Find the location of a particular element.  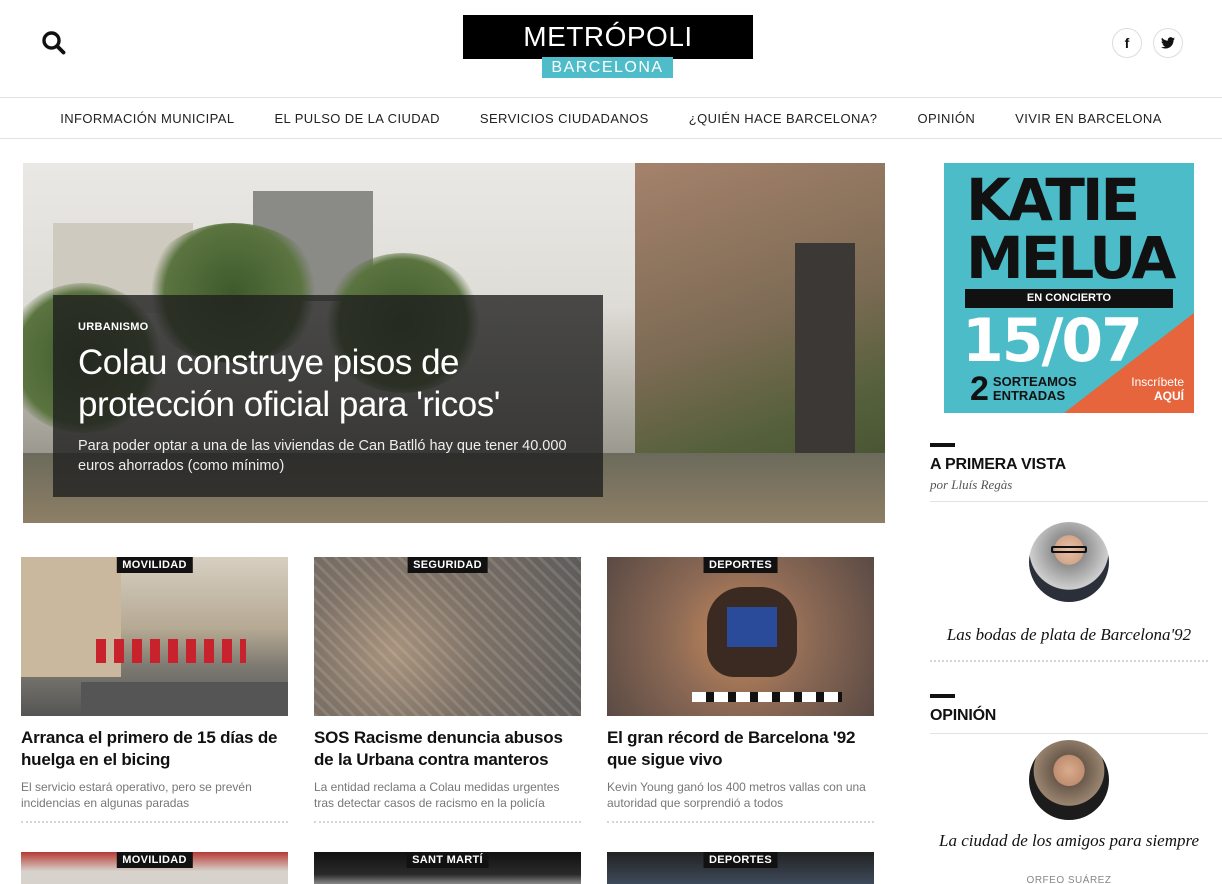

logo-main-text: METRÓPOLI ABIERTA is located at coordinates (608, 55).